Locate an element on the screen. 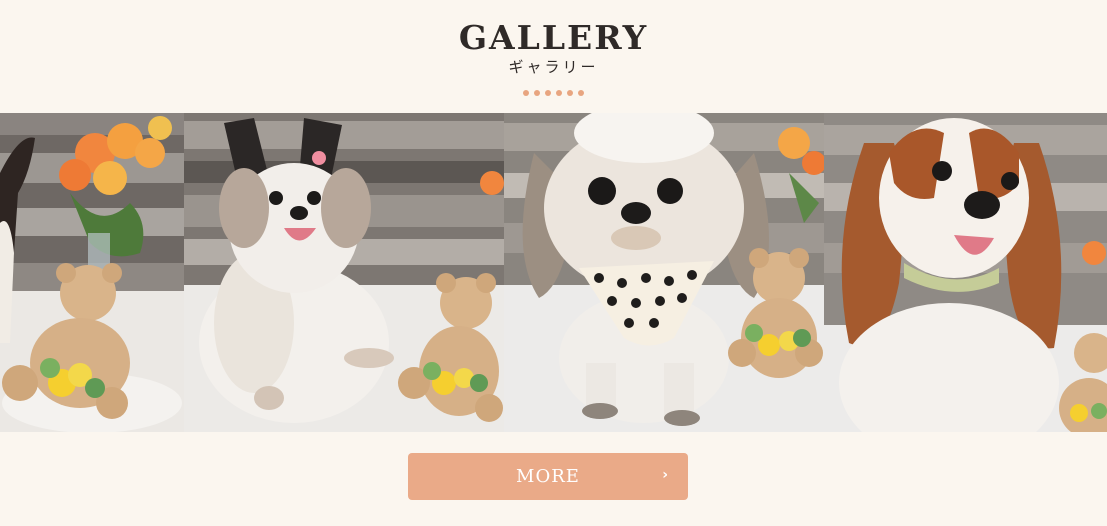 The height and width of the screenshot is (526, 1107). more-button-label: MORE is located at coordinates (548, 476).